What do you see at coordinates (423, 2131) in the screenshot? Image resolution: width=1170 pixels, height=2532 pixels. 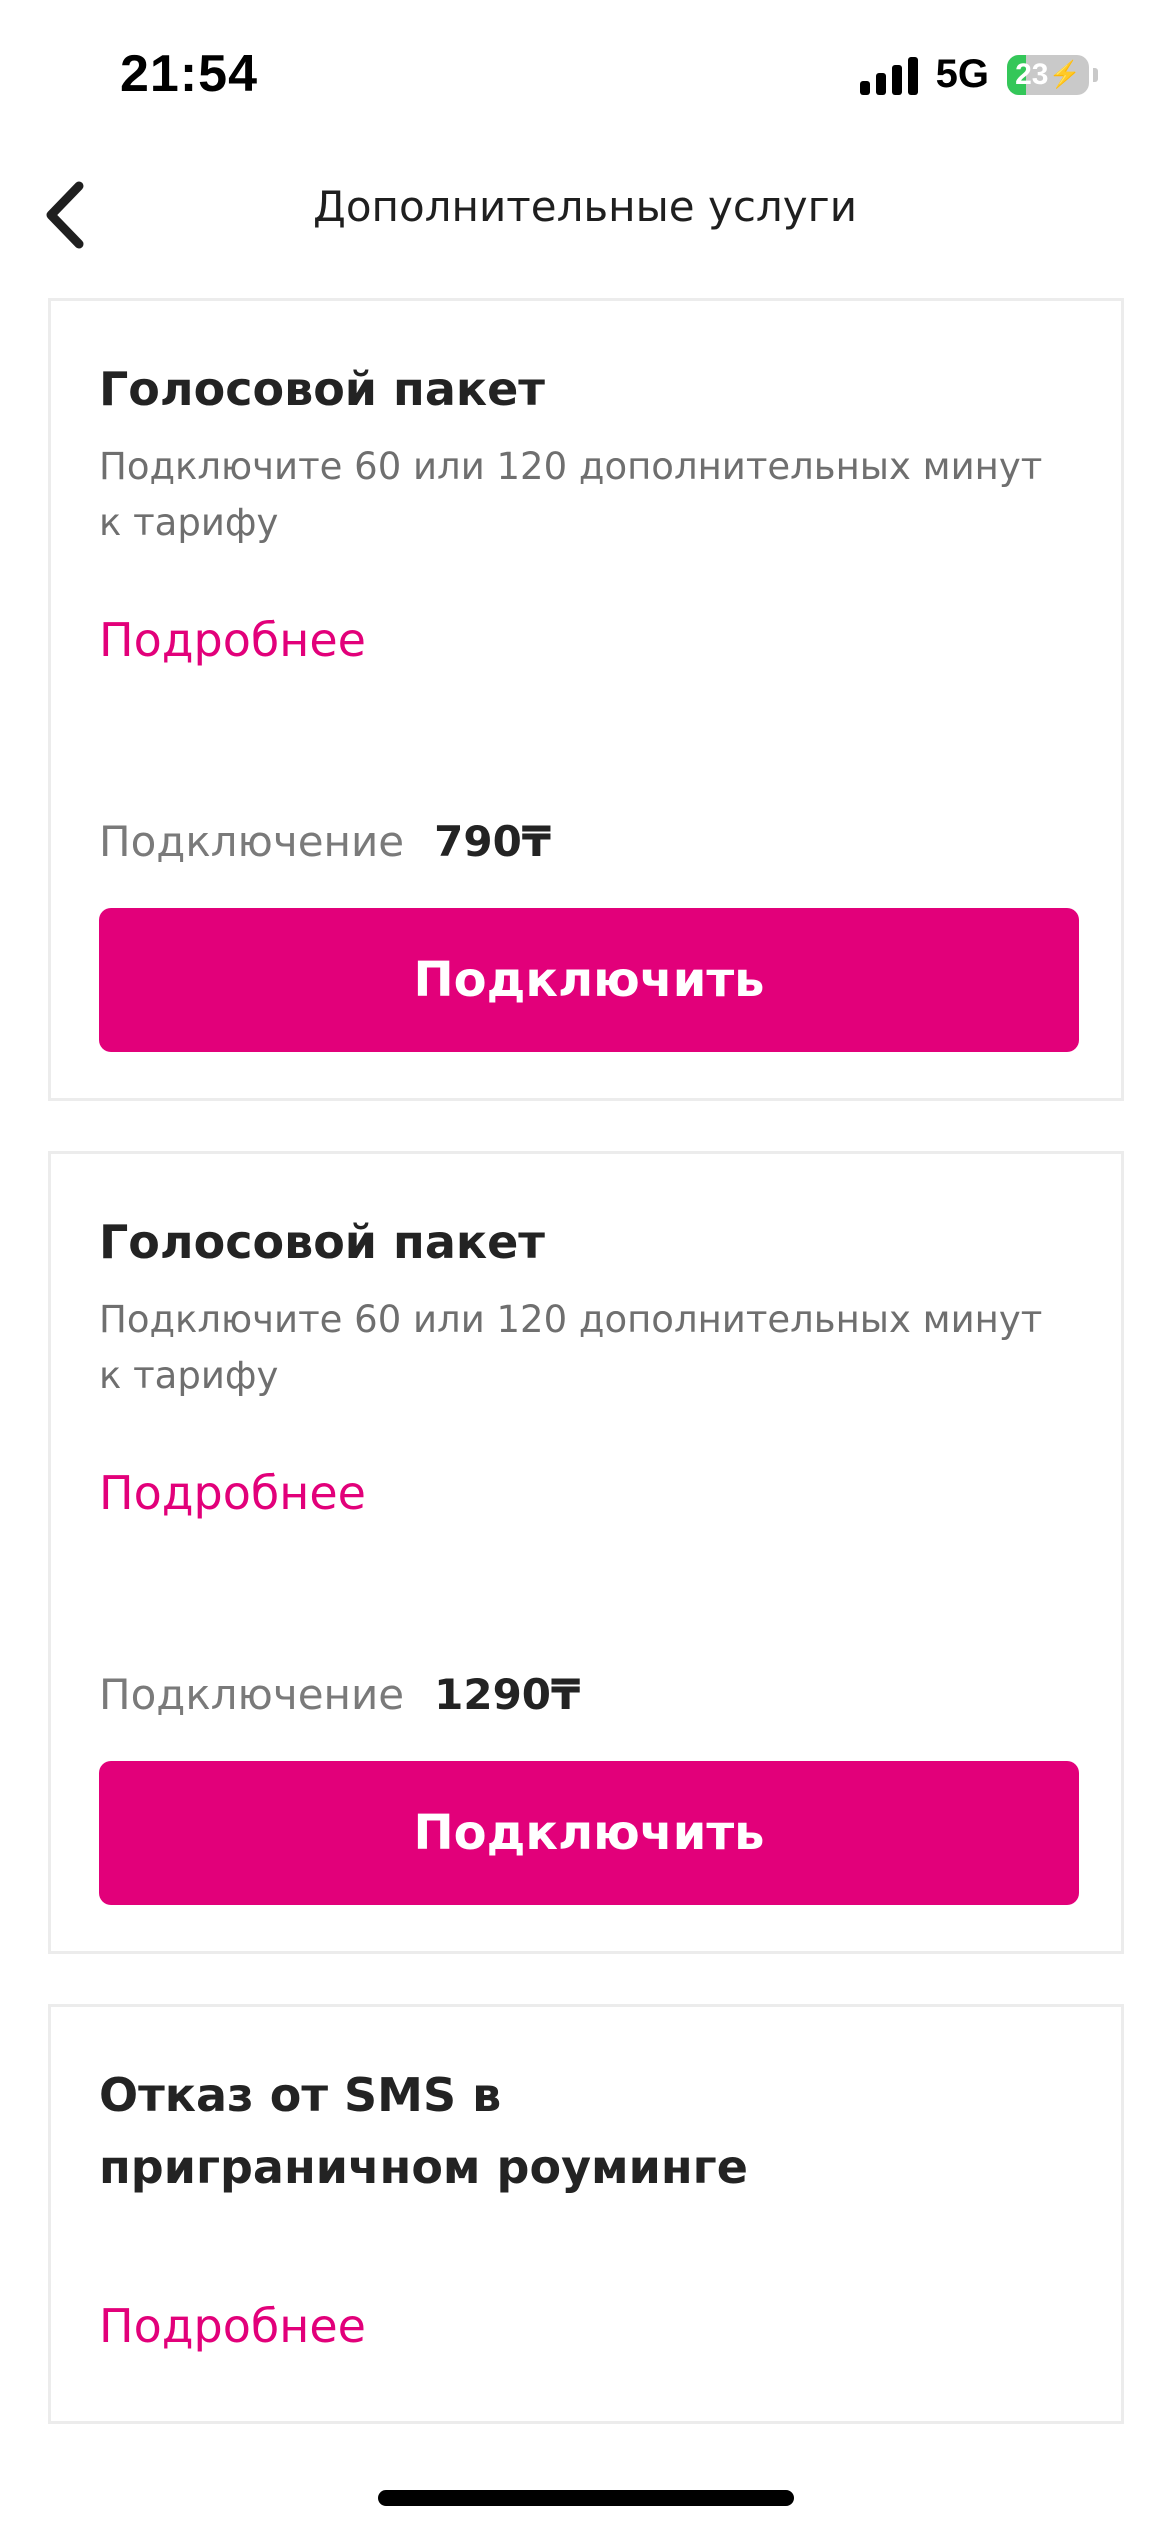 I see `service-title: Отказ от SMS в приграничном роуминге` at bounding box center [423, 2131].